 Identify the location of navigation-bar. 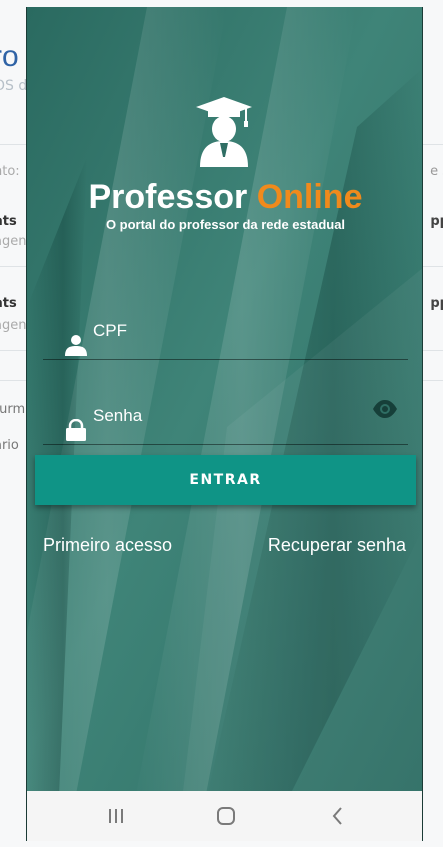
(224, 816).